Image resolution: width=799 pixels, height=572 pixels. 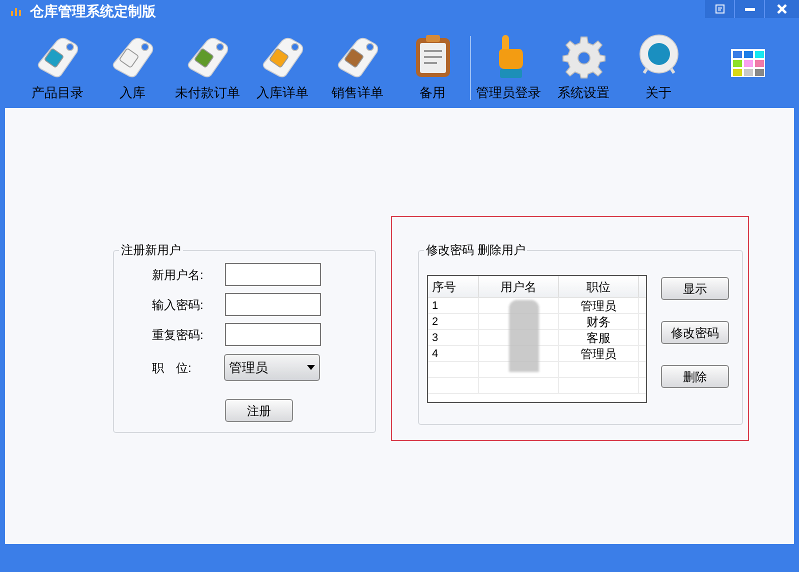 What do you see at coordinates (519, 286) in the screenshot?
I see `column-header: 用户名` at bounding box center [519, 286].